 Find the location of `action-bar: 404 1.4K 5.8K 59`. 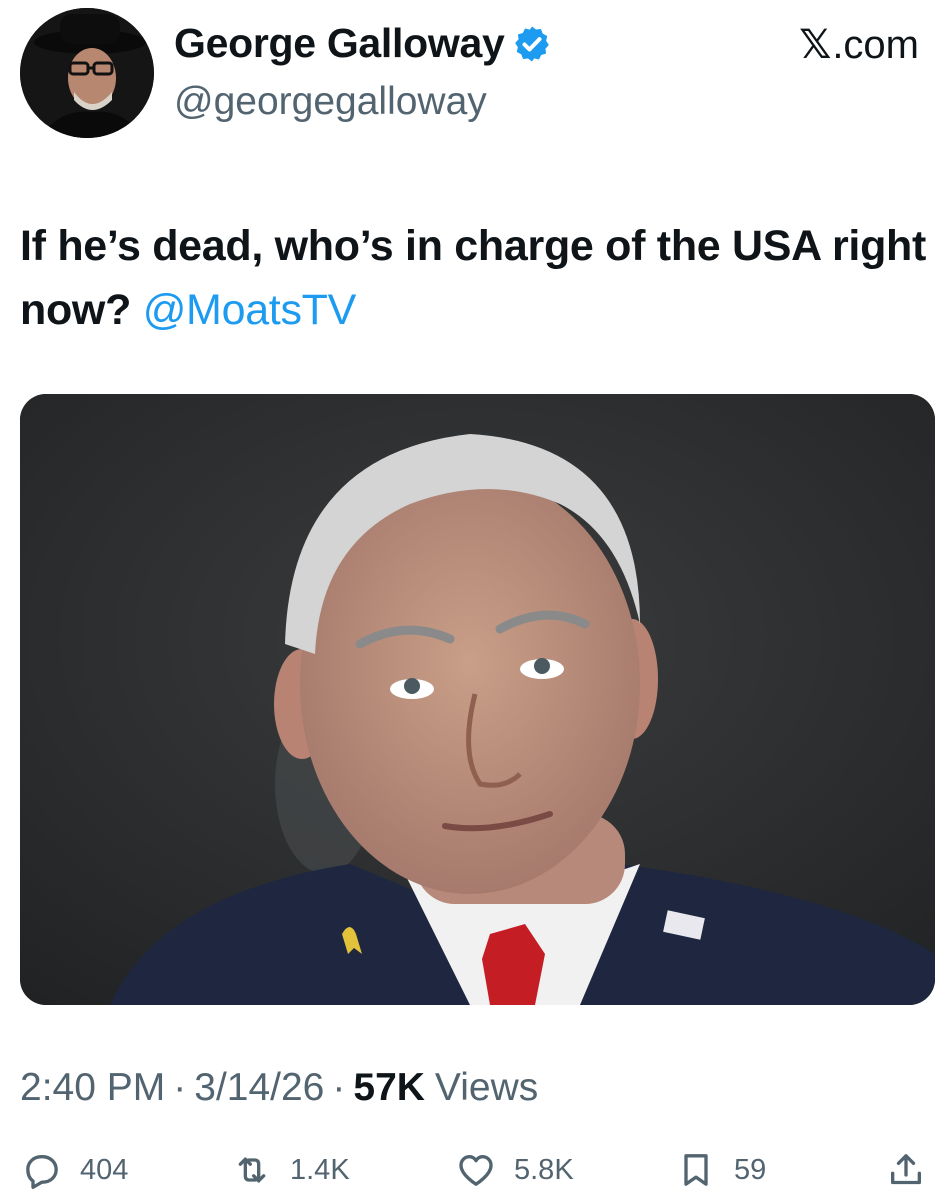

action-bar: 404 1.4K 5.8K 59 is located at coordinates (474, 1175).